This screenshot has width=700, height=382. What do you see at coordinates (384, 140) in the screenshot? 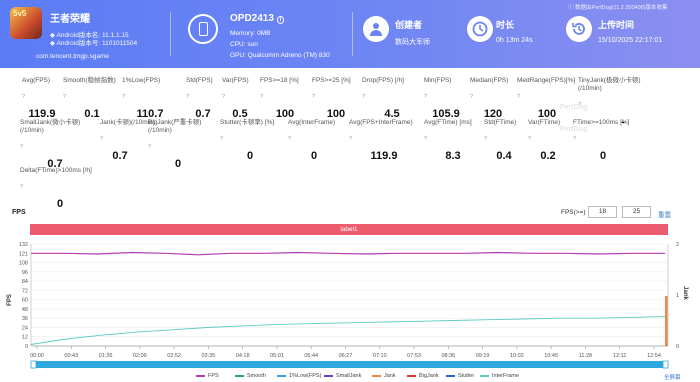
I see `metric: Avg(FPS+InterFrame) ? 119.9` at bounding box center [384, 140].